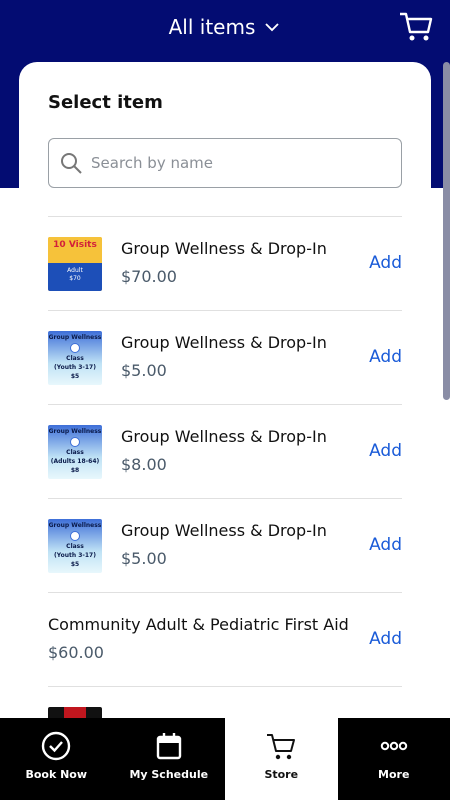 This screenshot has height=800, width=450. What do you see at coordinates (76, 652) in the screenshot?
I see `item-price: $60.00` at bounding box center [76, 652].